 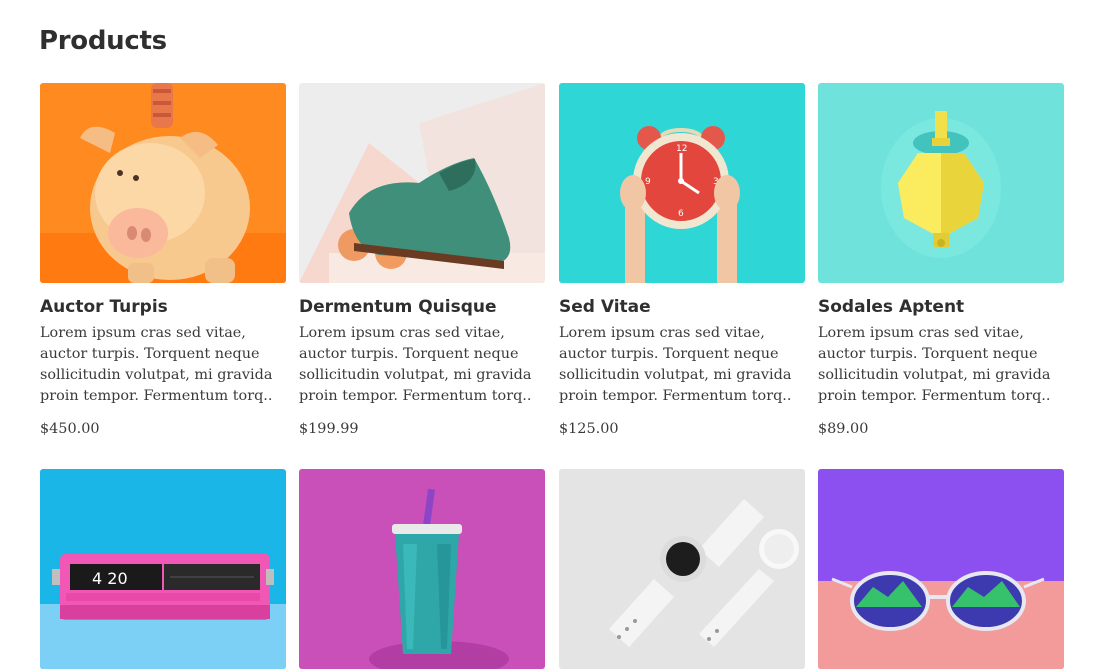 I want to click on sunglasses-image, so click(x=941, y=569).